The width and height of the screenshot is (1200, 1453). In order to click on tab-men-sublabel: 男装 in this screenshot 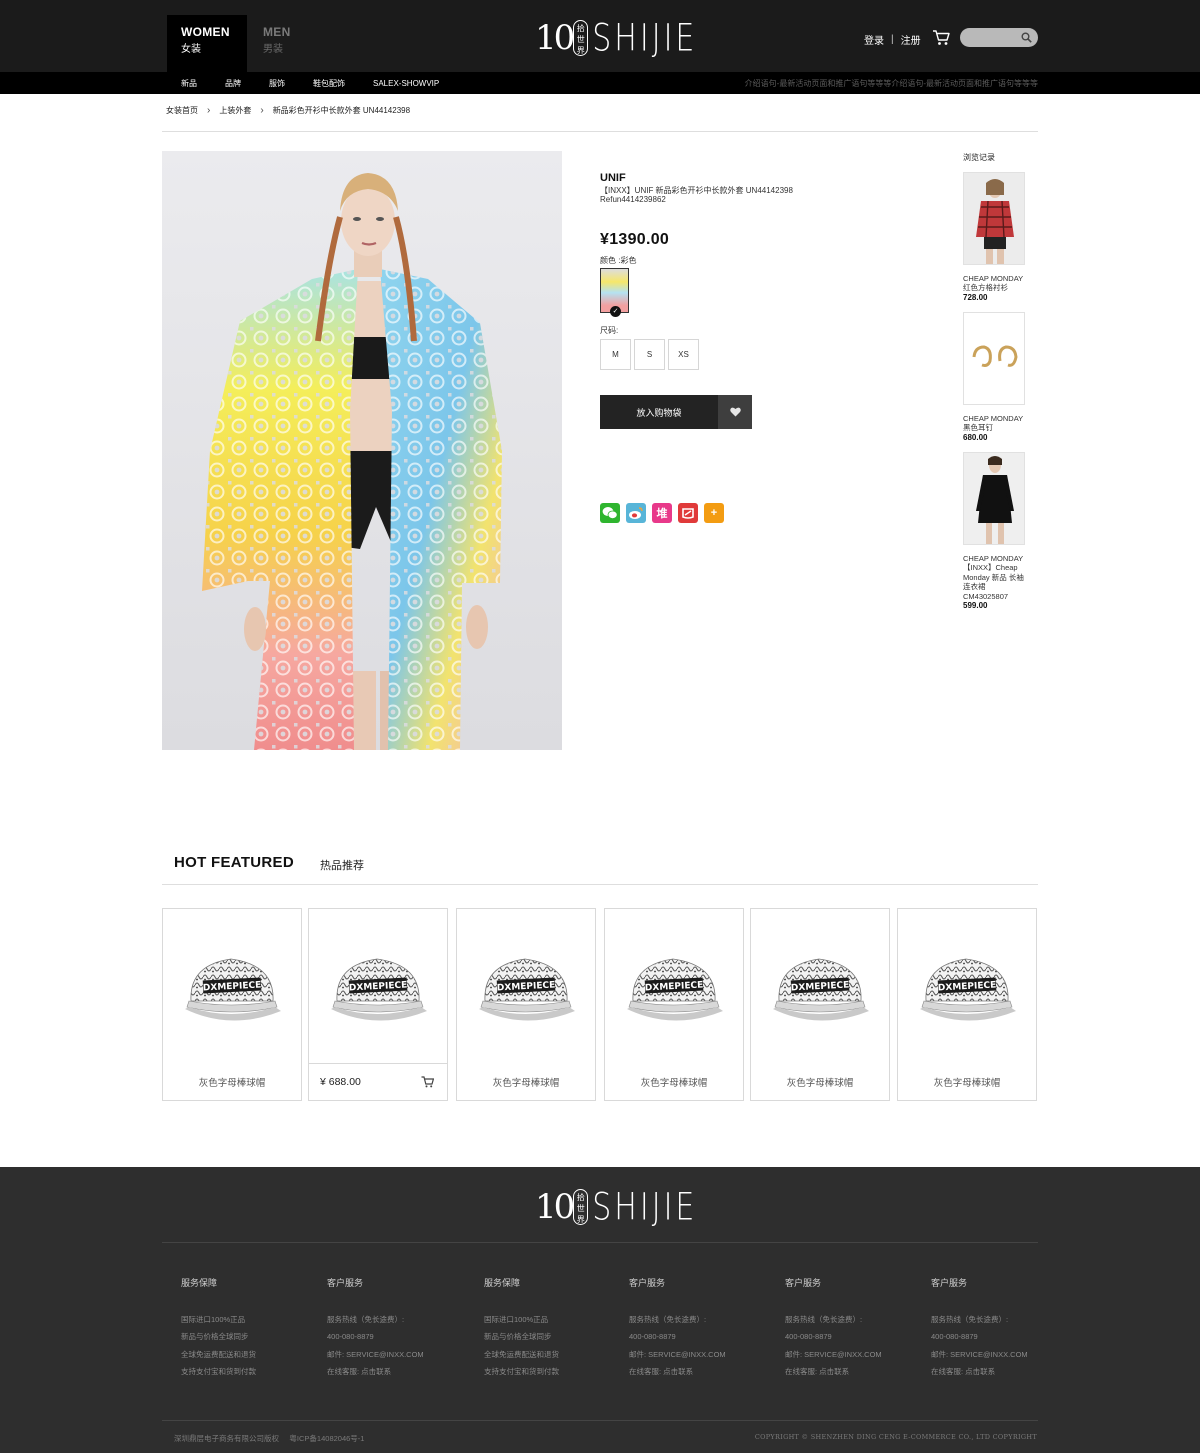, I will do `click(273, 49)`.